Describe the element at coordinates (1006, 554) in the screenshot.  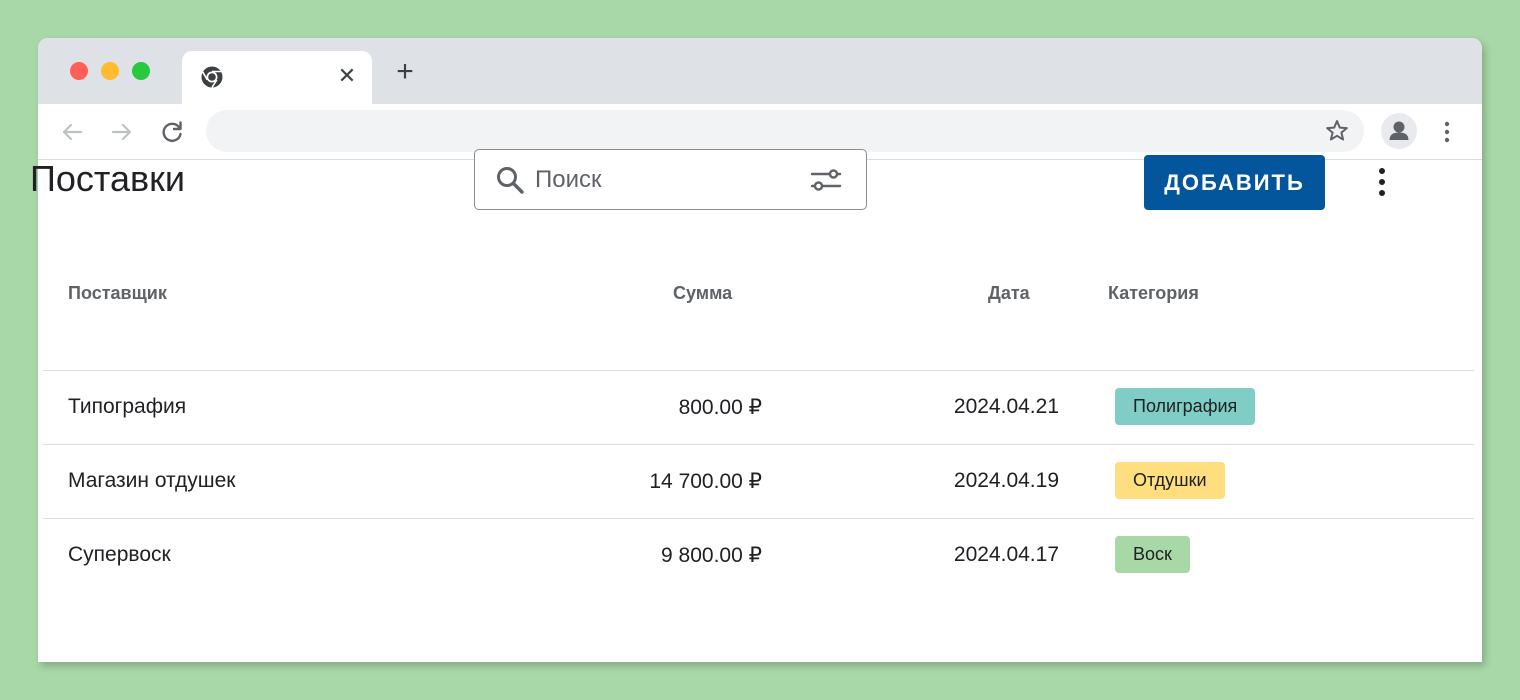
I see `cell-date: 2024.04.17` at that location.